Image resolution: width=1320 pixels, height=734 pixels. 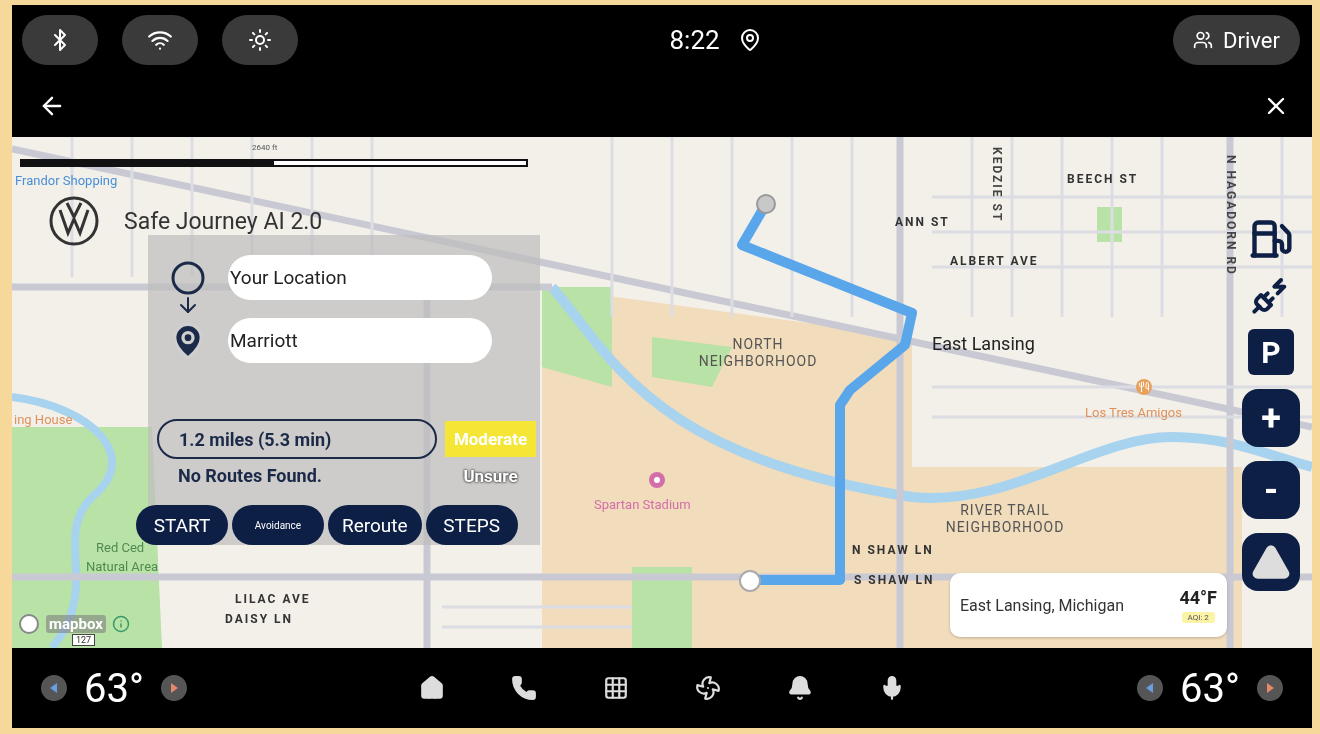 I want to click on origin-field: Your Location, so click(x=360, y=277).